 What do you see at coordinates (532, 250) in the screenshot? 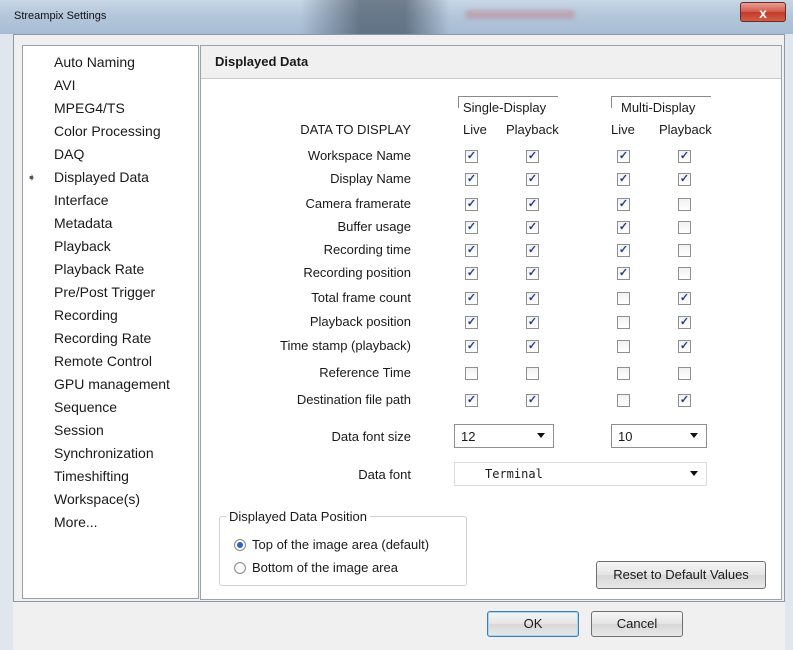
I see `checkbox-recording-time-single-playback: ✓` at bounding box center [532, 250].